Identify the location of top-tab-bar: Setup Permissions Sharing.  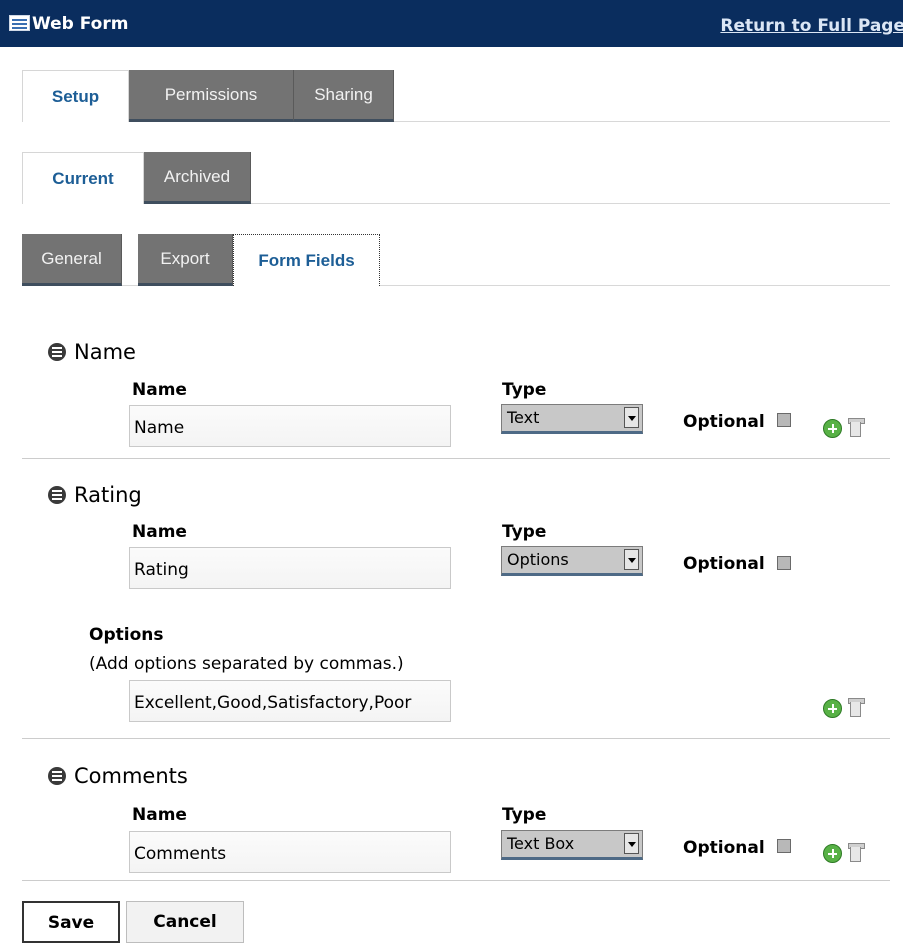
(456, 96).